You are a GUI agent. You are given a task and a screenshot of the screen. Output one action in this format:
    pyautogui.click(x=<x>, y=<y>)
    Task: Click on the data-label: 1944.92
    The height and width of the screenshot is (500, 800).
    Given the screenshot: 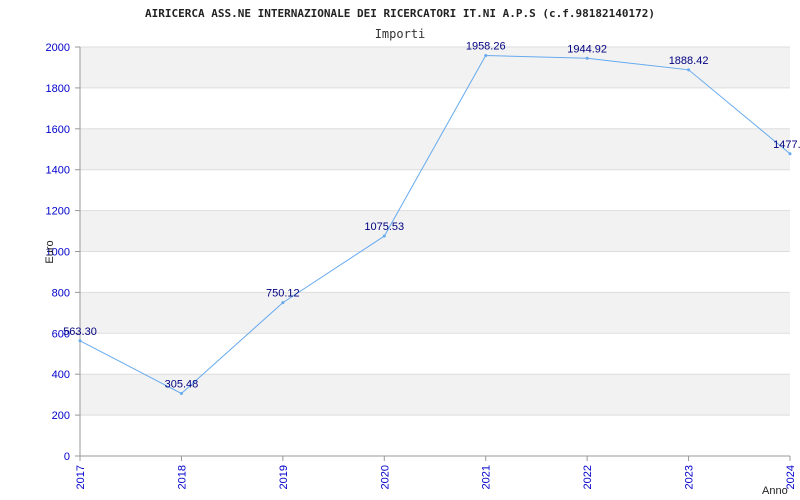 What is the action you would take?
    pyautogui.click(x=587, y=49)
    